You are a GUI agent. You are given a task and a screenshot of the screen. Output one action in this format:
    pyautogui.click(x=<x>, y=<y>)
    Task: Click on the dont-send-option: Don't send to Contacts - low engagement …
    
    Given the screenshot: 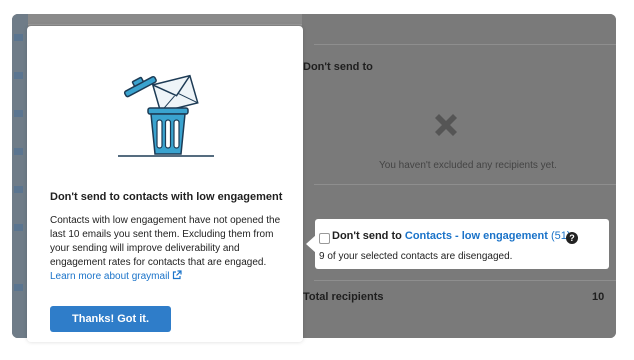 What is the action you would take?
    pyautogui.click(x=451, y=236)
    